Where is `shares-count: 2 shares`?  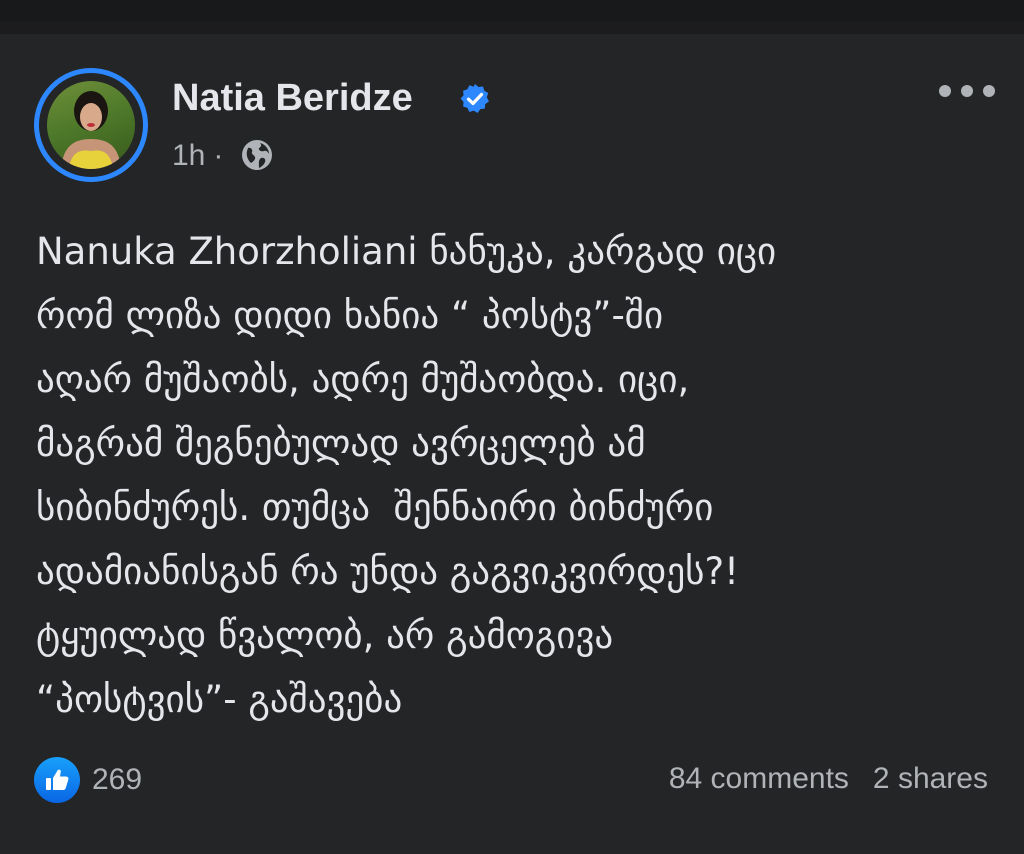 shares-count: 2 shares is located at coordinates (930, 779).